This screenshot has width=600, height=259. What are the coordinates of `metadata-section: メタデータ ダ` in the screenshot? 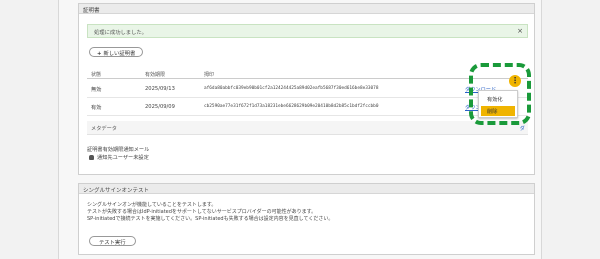 It's located at (307, 128).